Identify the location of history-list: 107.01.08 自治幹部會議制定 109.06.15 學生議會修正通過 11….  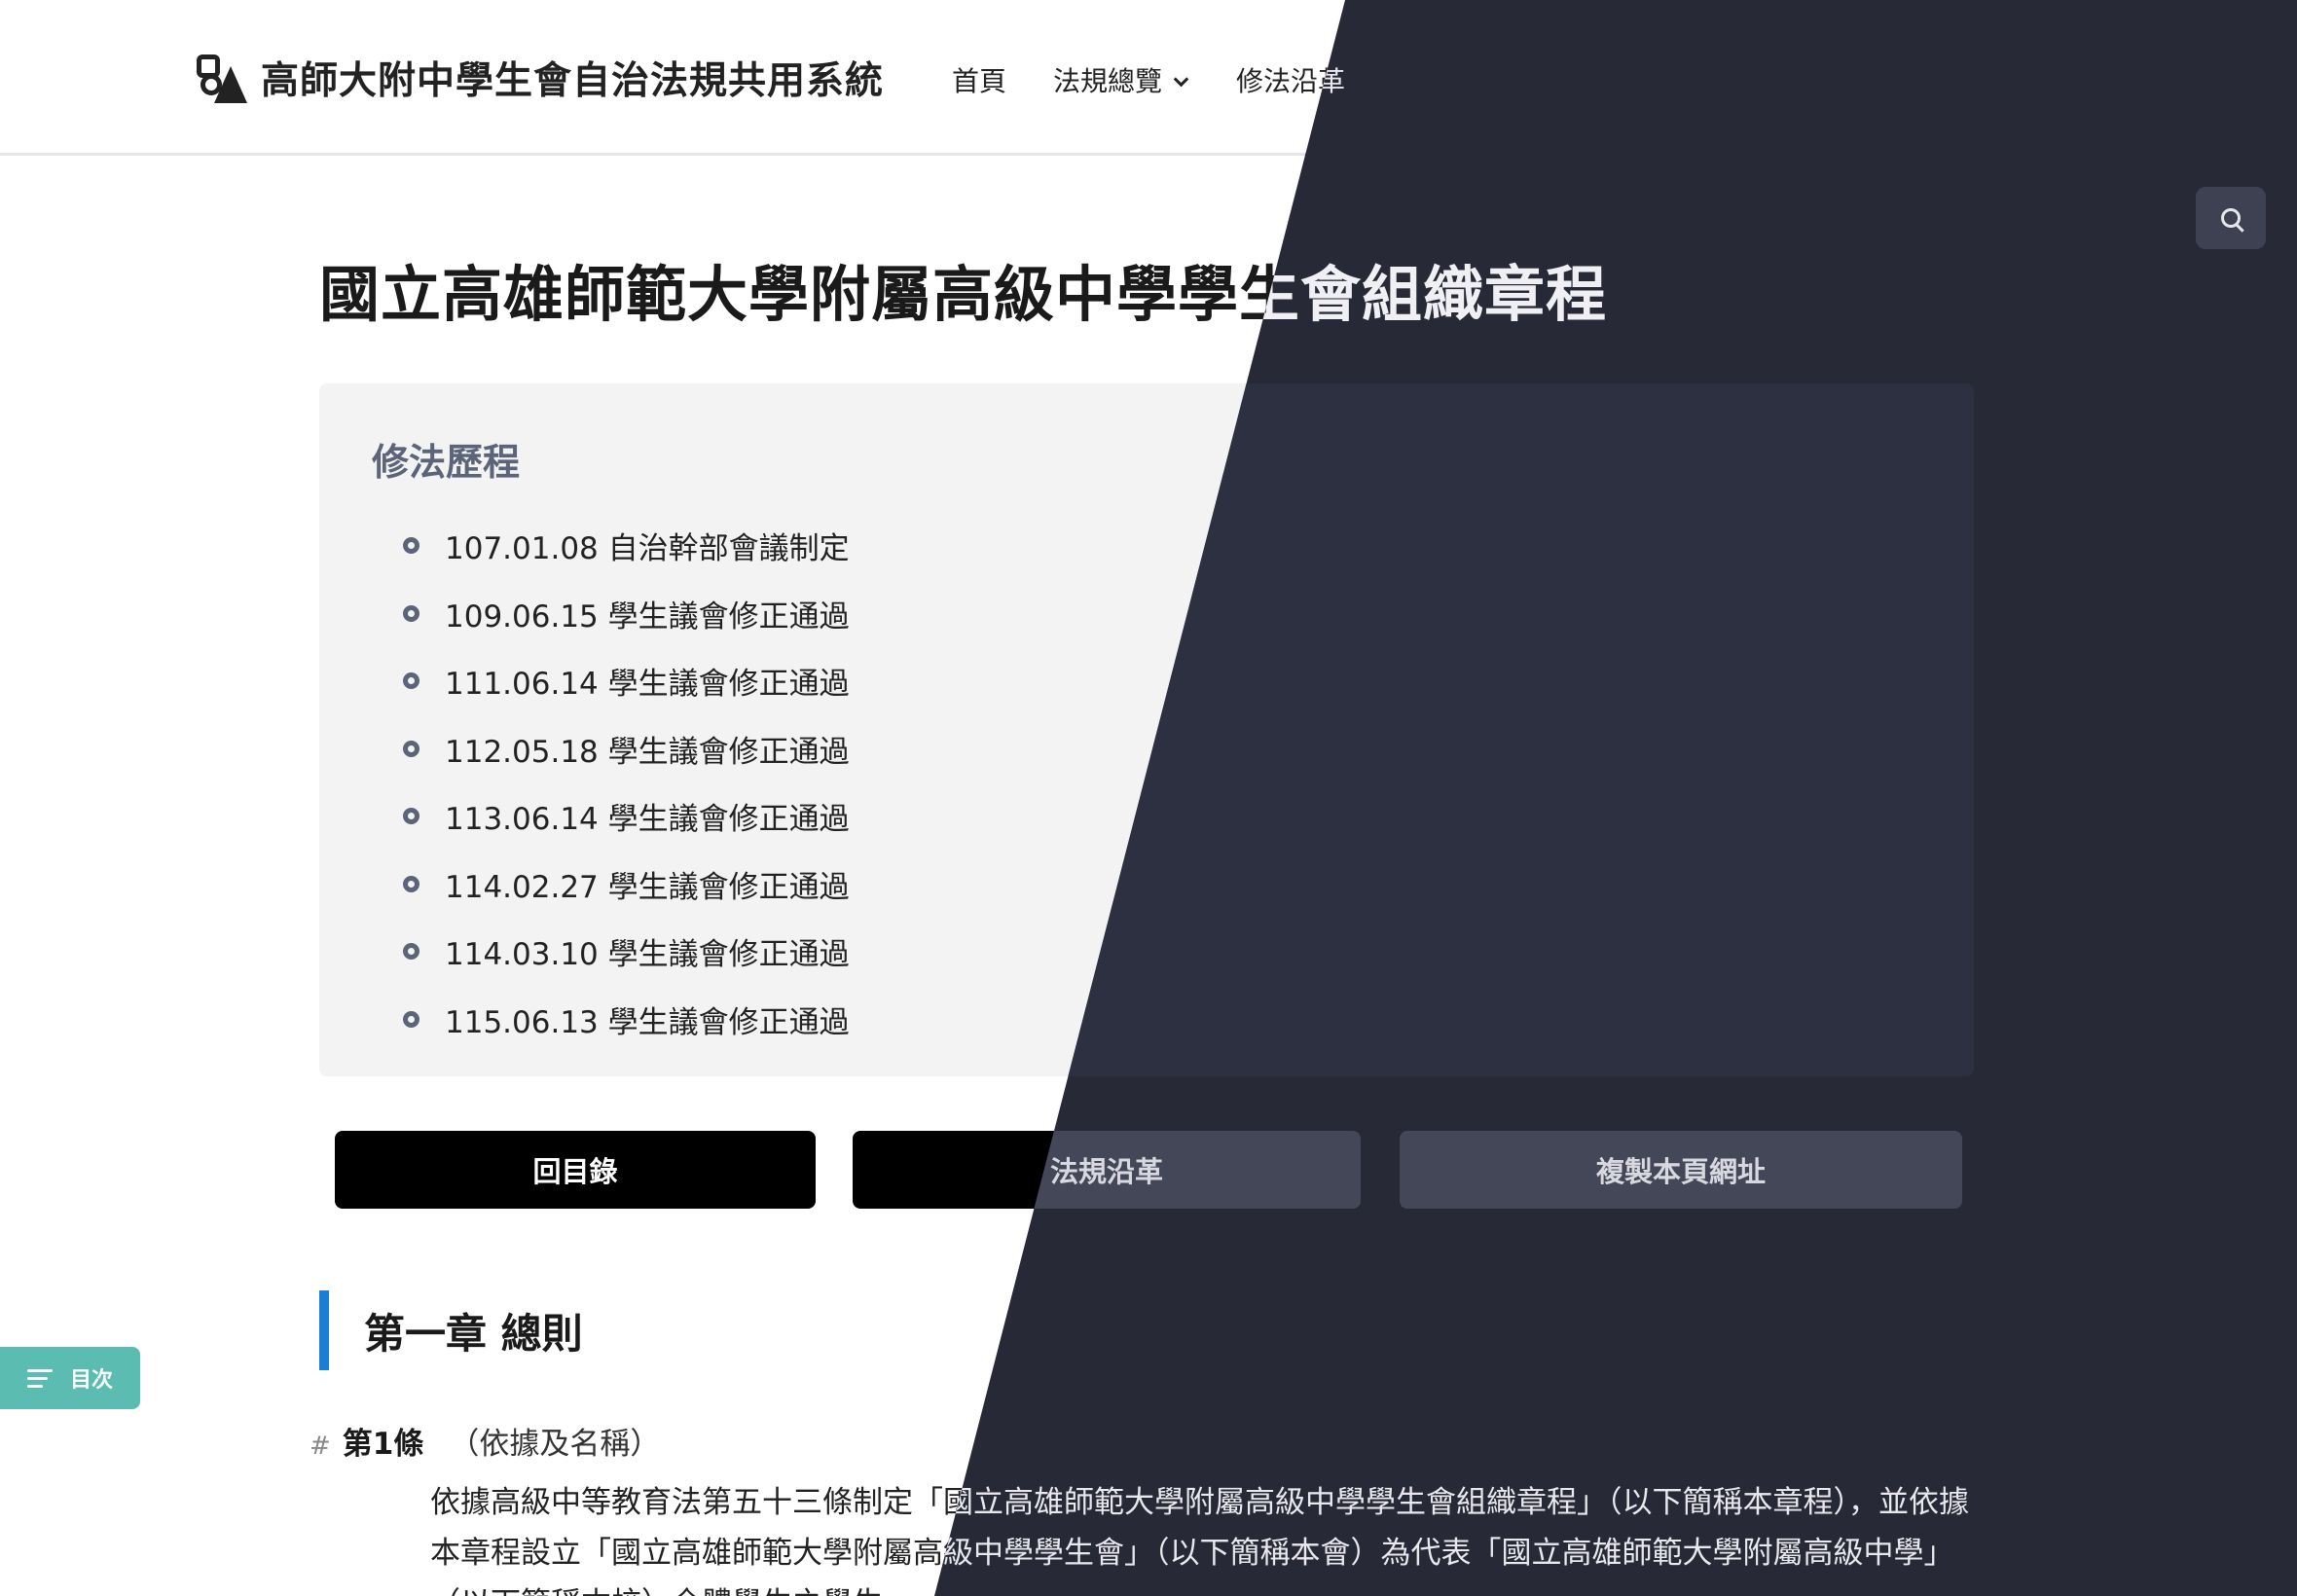
(626, 783).